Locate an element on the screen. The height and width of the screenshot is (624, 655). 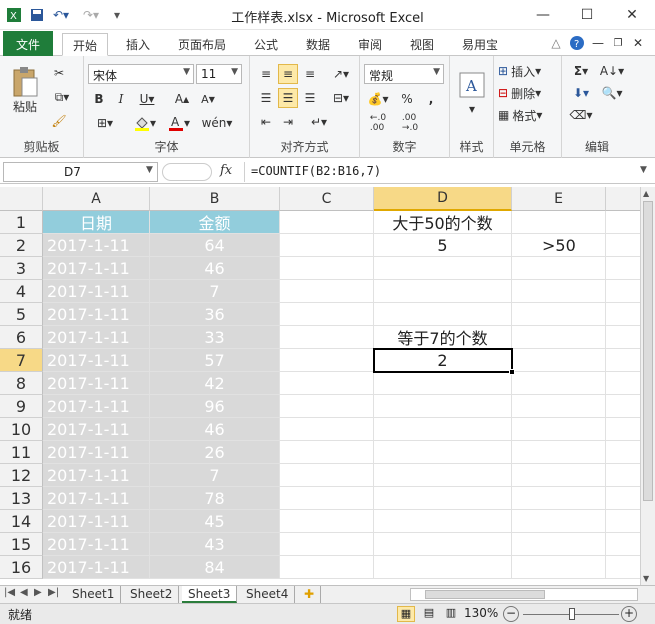
sheet-tab-sheet4: Sheet4 is located at coordinates (268, 594).